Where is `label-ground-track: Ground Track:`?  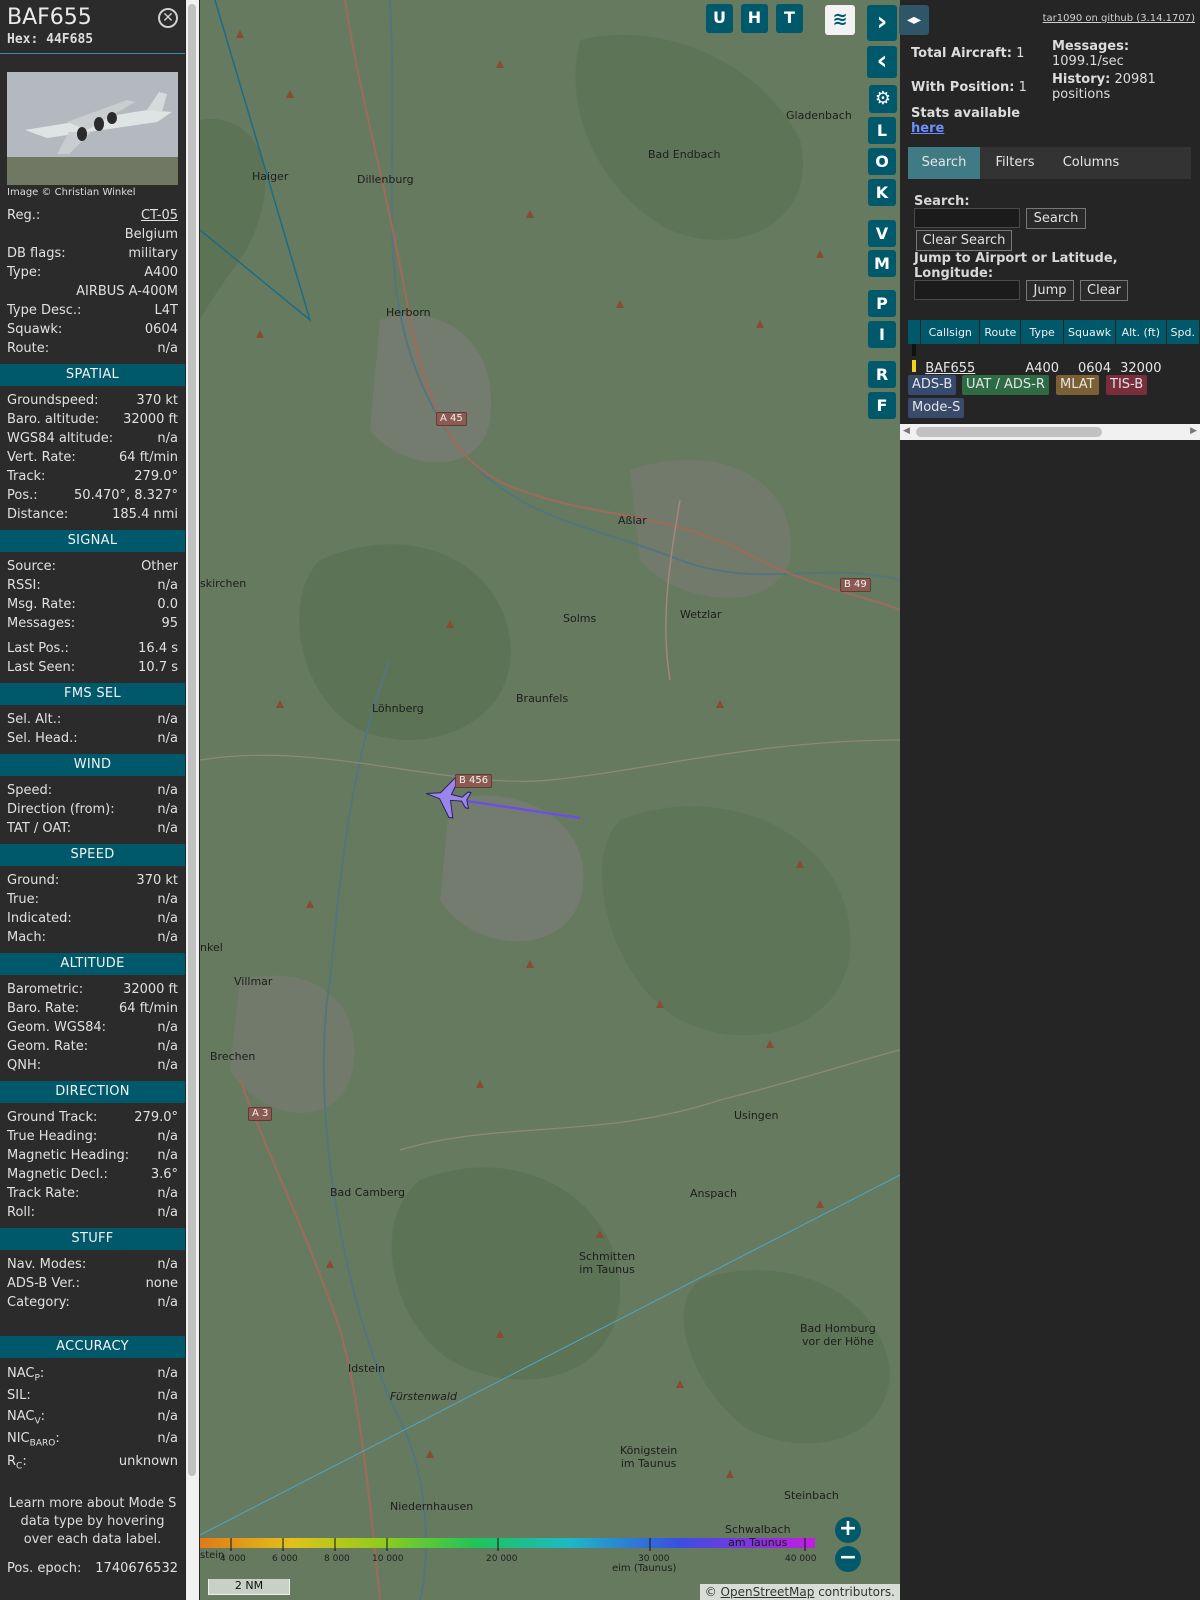 label-ground-track: Ground Track: is located at coordinates (52, 1117).